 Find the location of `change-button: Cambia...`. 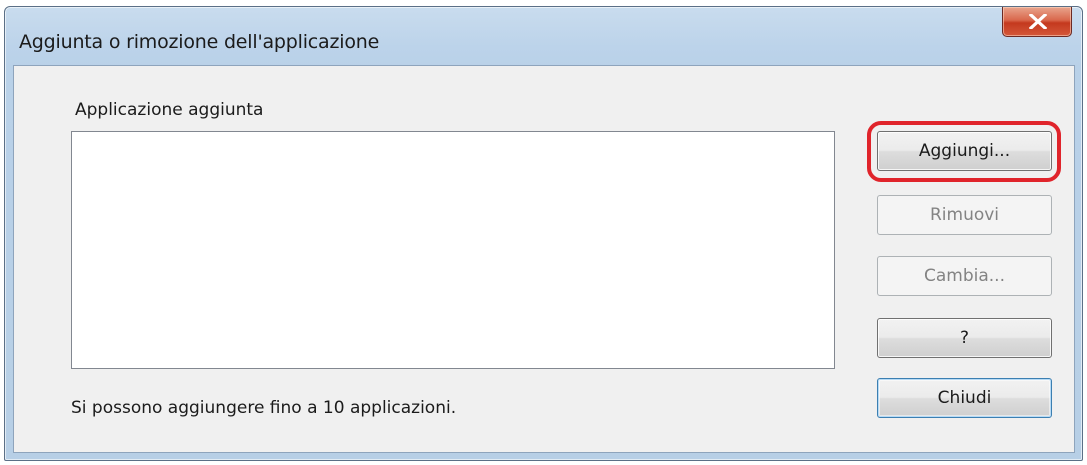

change-button: Cambia... is located at coordinates (964, 276).